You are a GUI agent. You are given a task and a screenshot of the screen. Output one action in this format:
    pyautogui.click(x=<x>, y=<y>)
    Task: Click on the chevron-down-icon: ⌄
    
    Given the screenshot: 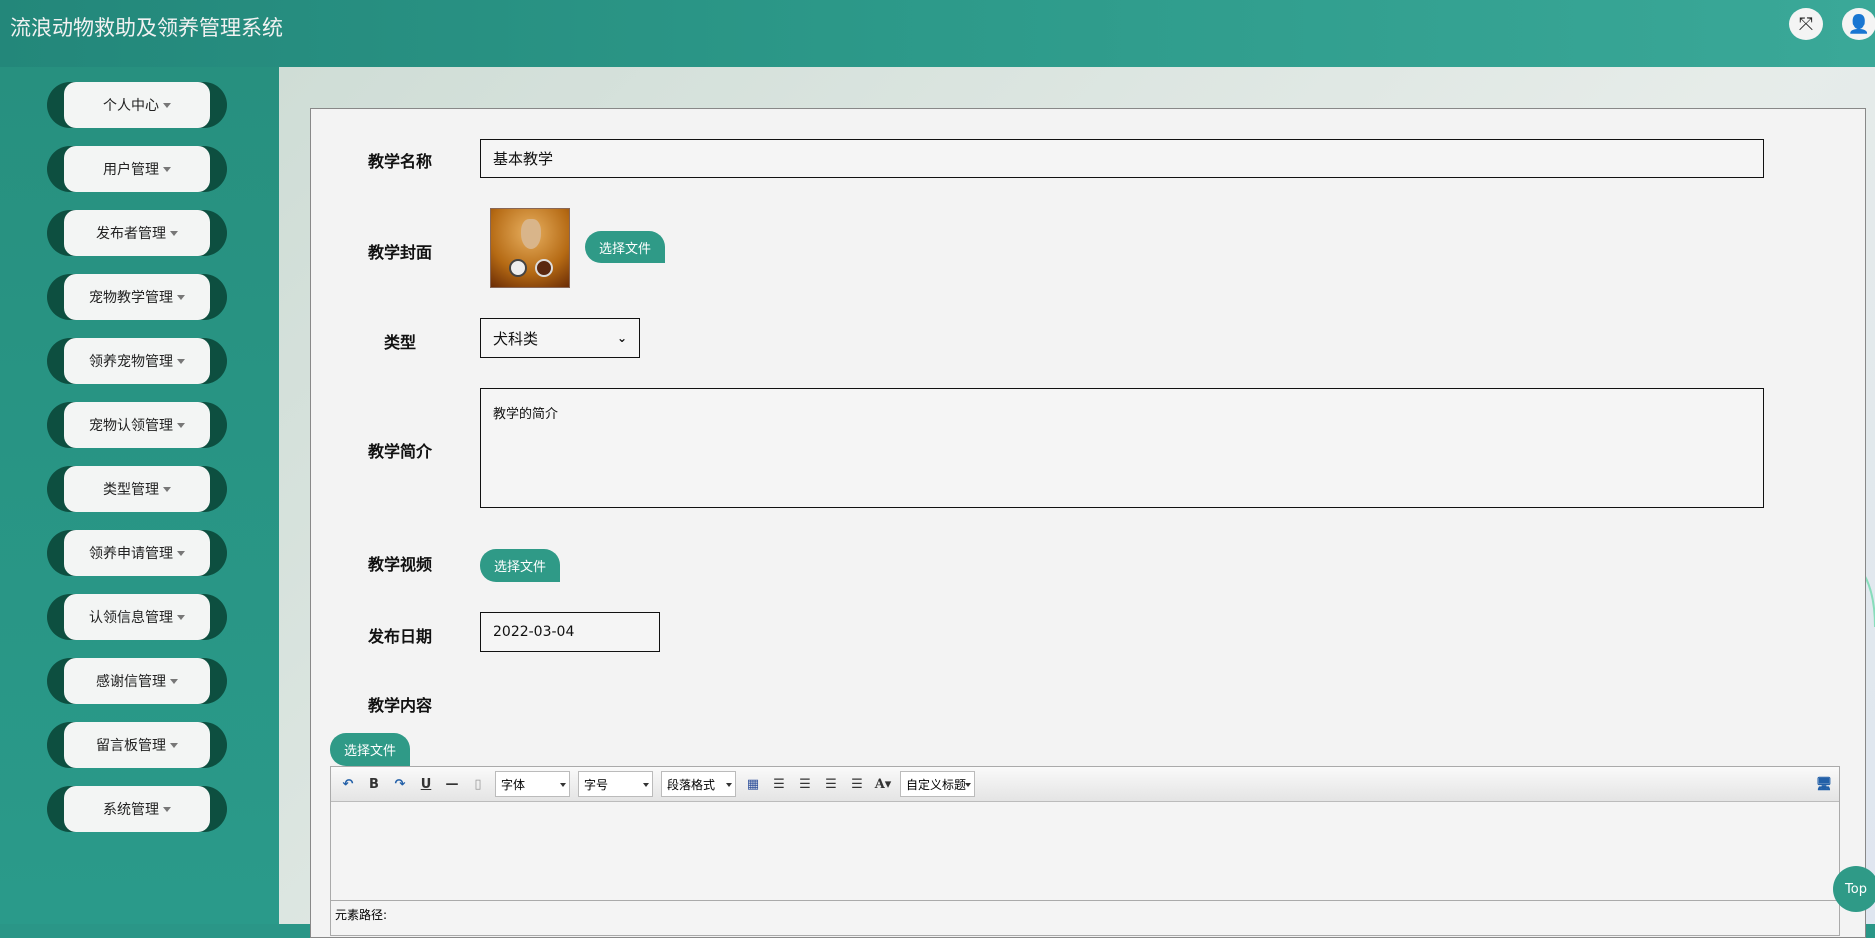 What is the action you would take?
    pyautogui.click(x=621, y=338)
    